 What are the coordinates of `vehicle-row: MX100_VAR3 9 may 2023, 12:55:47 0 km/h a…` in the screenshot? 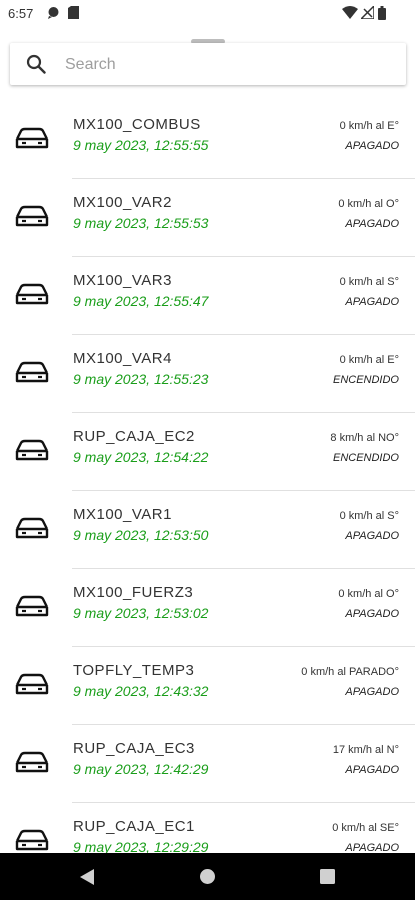 It's located at (207, 296).